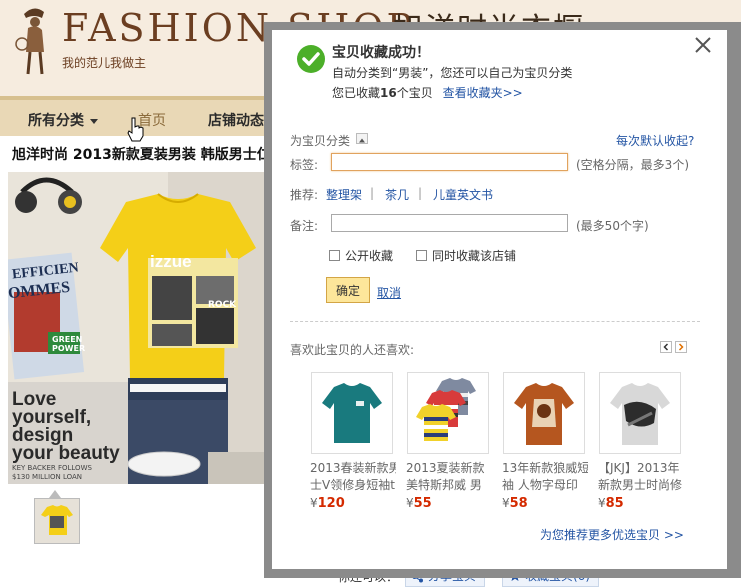  I want to click on price-value: 55, so click(422, 503).